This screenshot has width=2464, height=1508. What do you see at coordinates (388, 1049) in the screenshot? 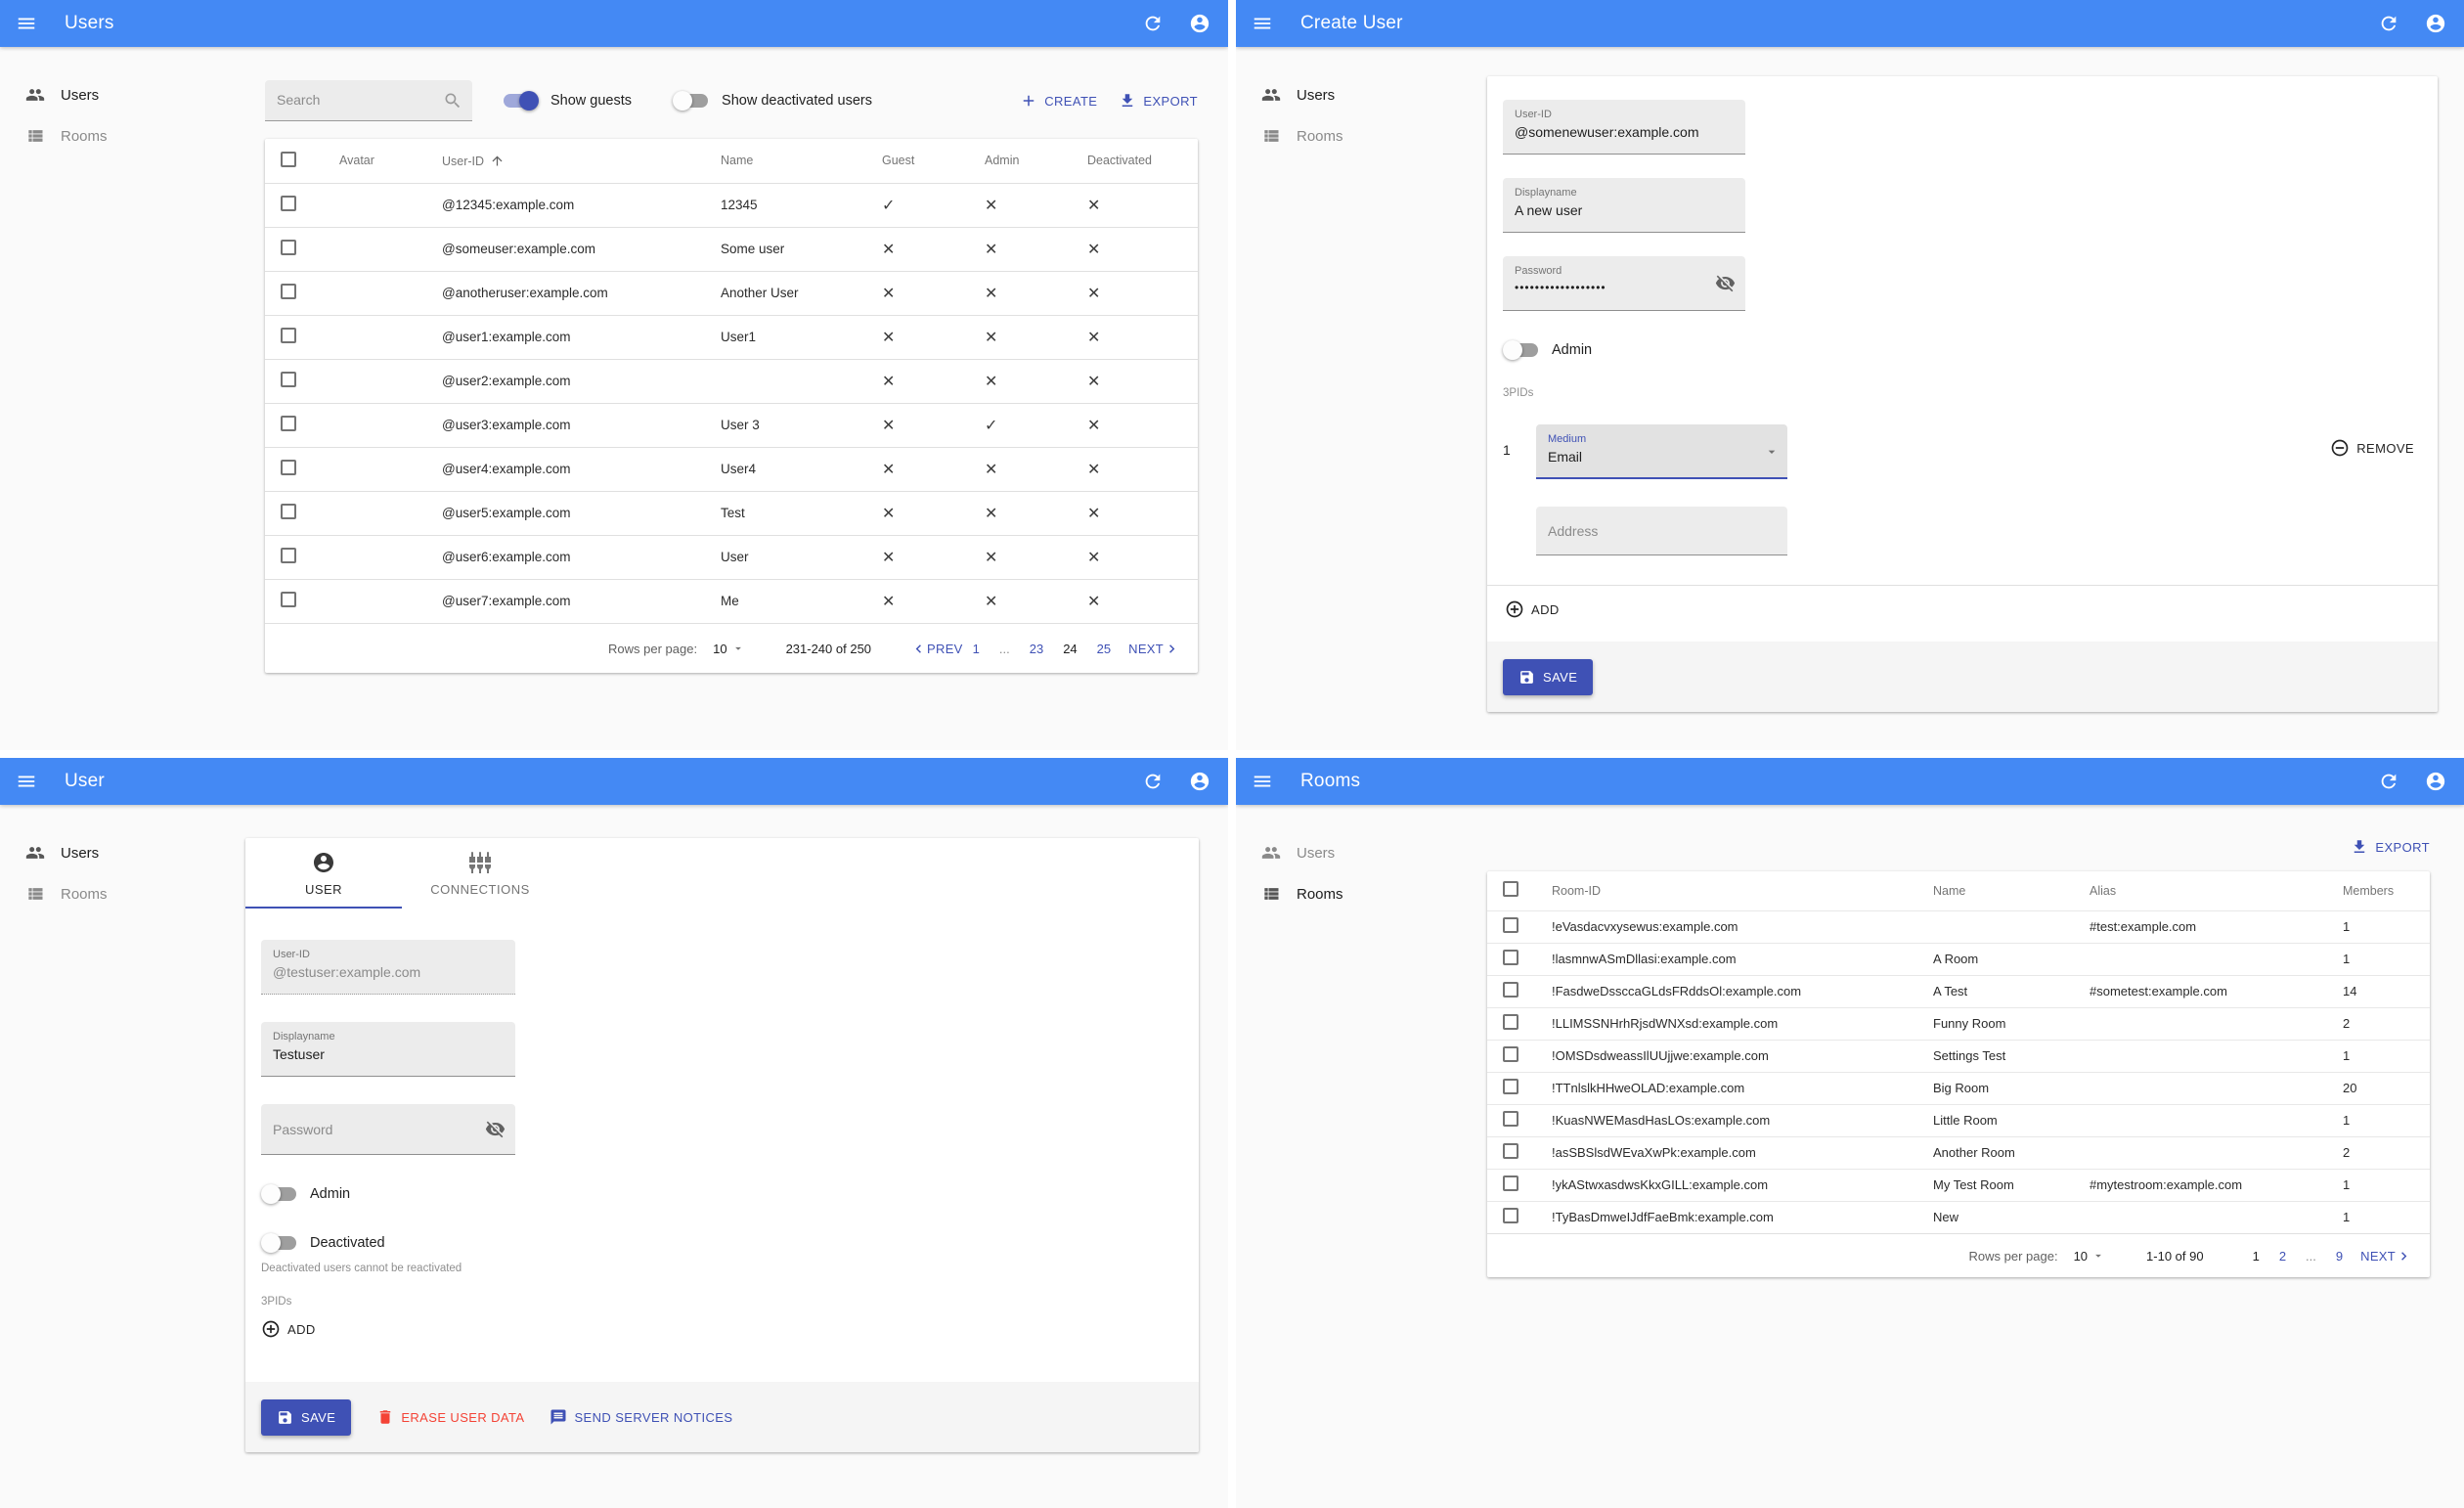
I see `displayname-field: Displayname Testuser` at bounding box center [388, 1049].